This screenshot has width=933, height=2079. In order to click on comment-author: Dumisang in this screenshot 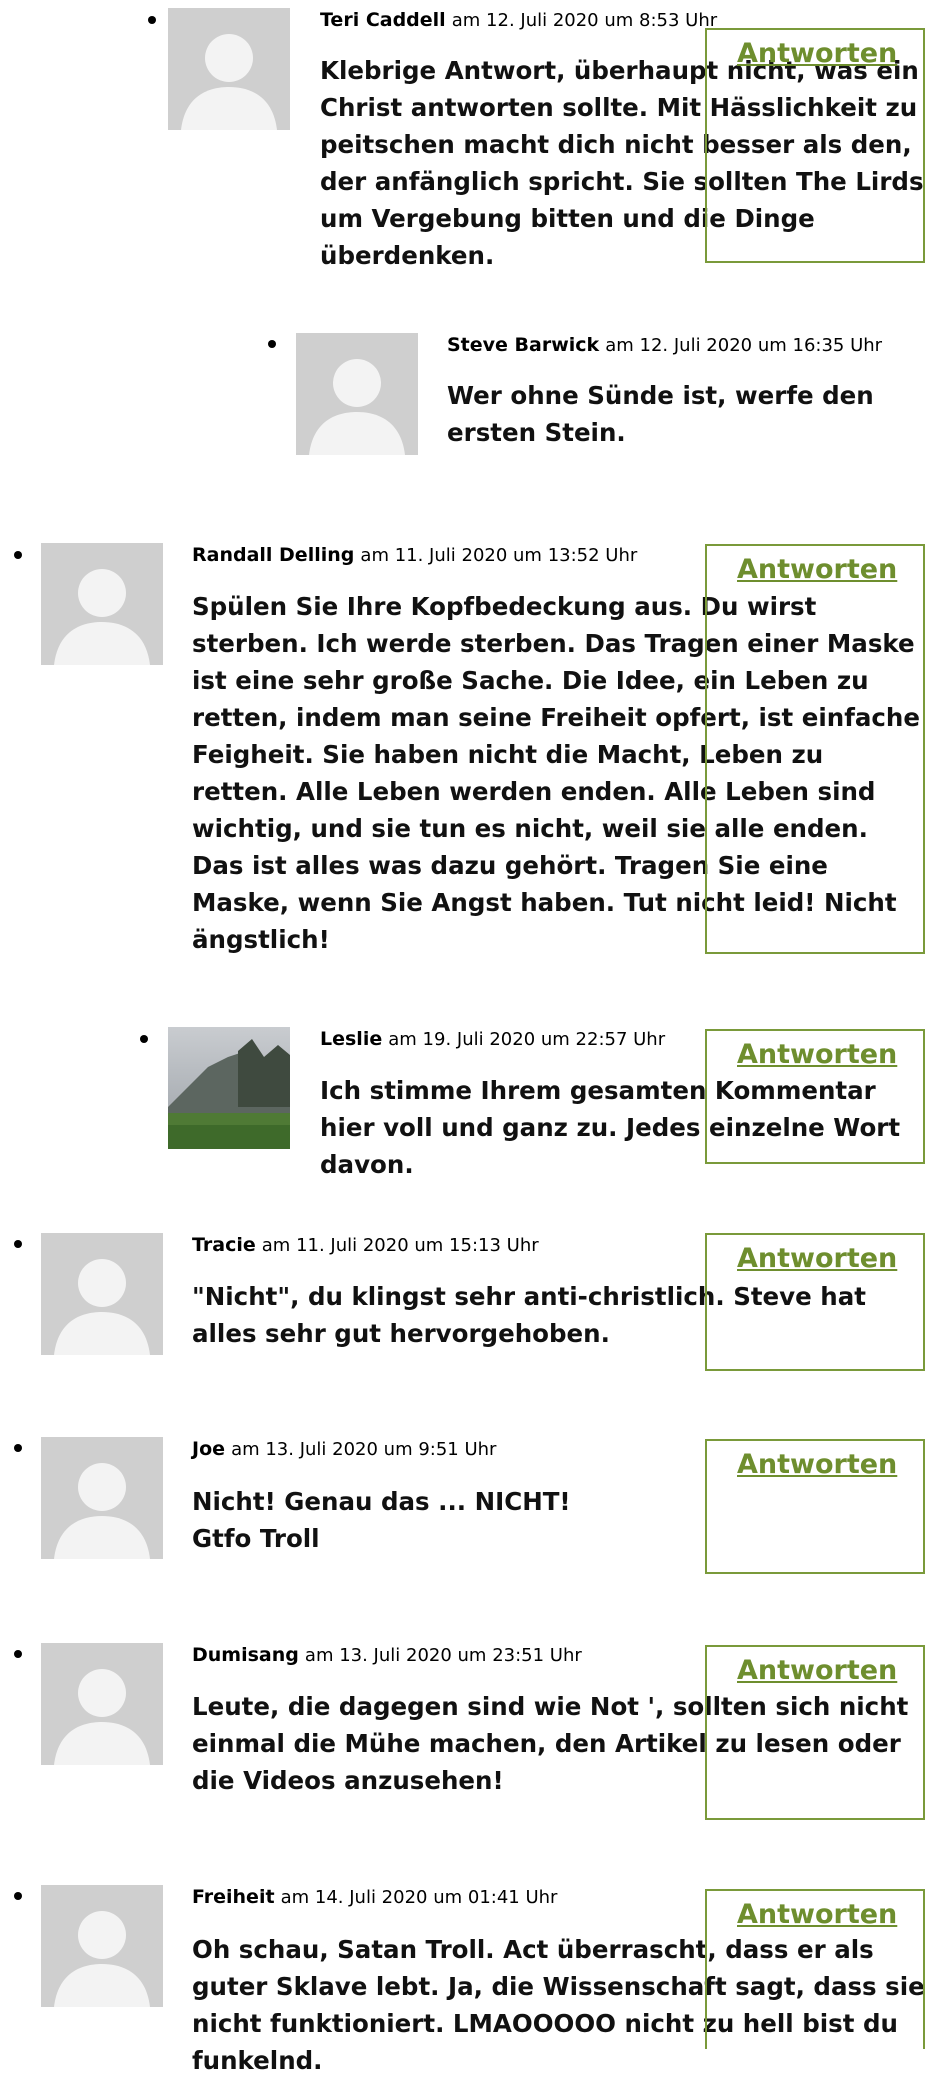, I will do `click(245, 1655)`.